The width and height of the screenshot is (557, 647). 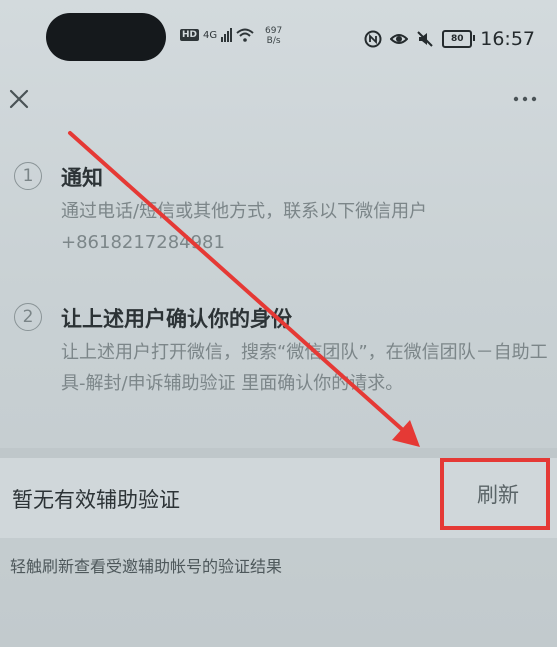 I want to click on wifi-icon, so click(x=245, y=35).